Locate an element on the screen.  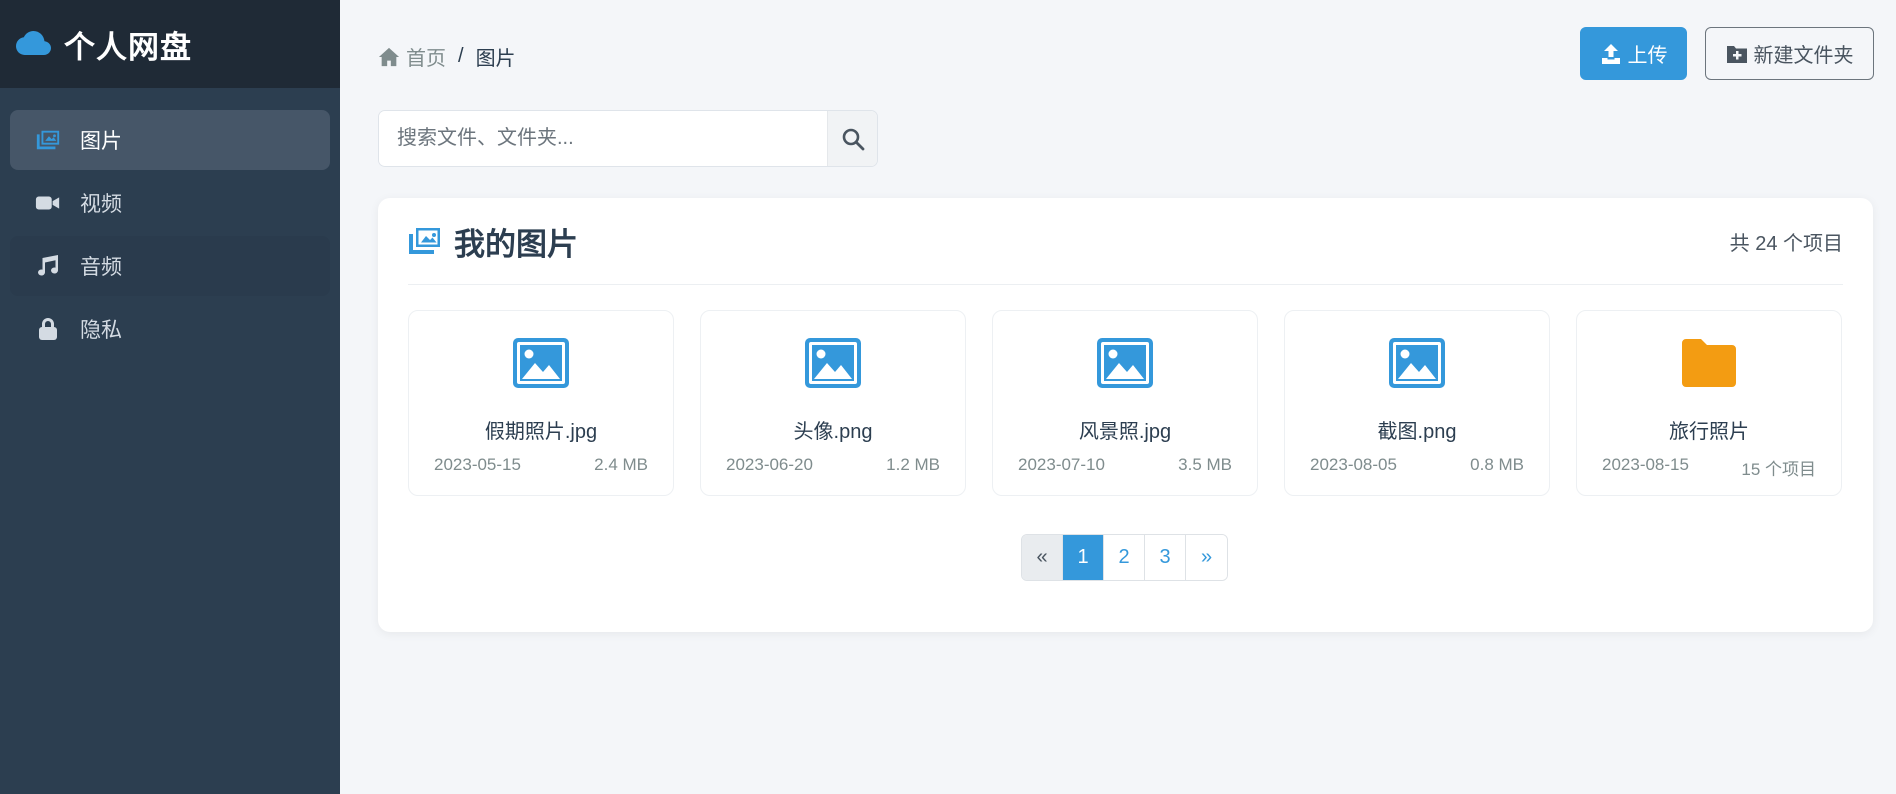
brand: 个人网盘 is located at coordinates (170, 44).